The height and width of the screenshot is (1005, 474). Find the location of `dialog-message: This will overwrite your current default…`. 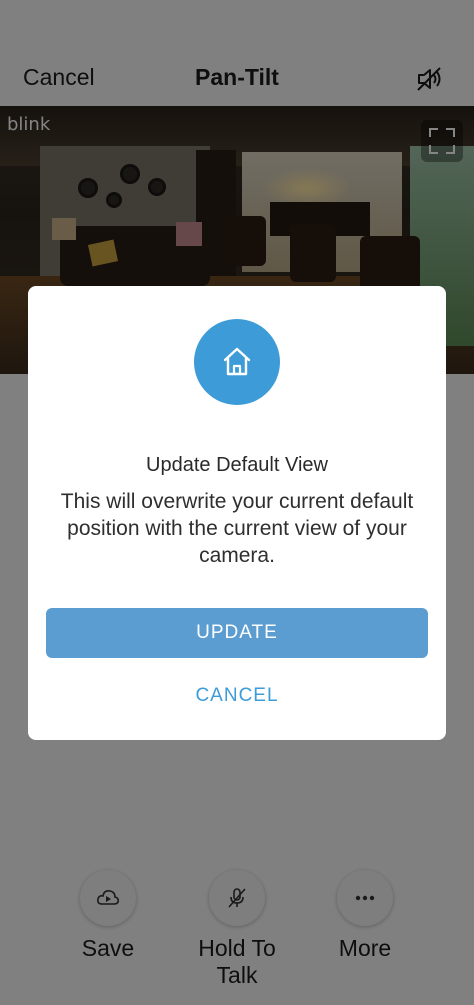

dialog-message: This will overwrite your current default… is located at coordinates (237, 528).